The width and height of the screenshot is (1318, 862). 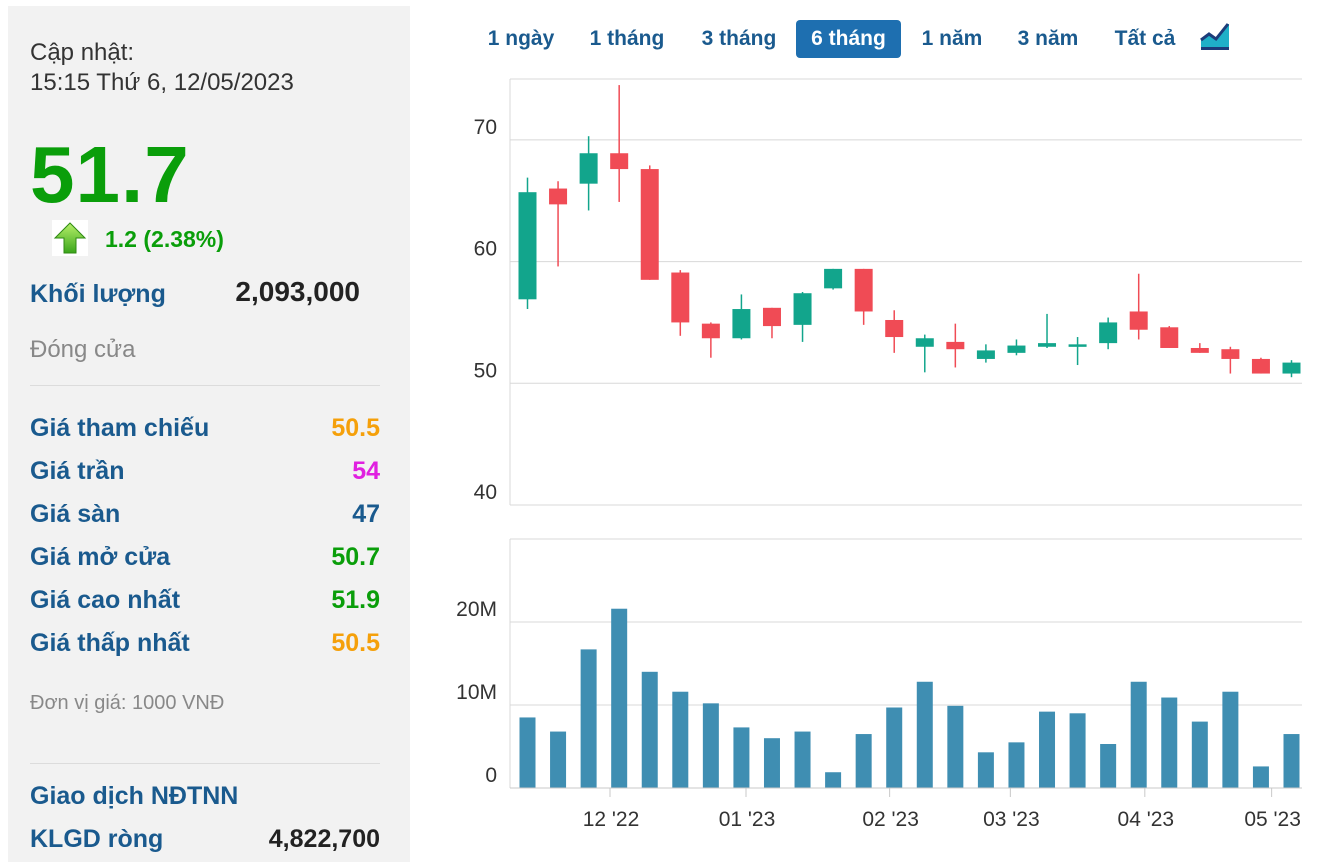 I want to click on y-tick-label: 50, so click(x=485, y=370).